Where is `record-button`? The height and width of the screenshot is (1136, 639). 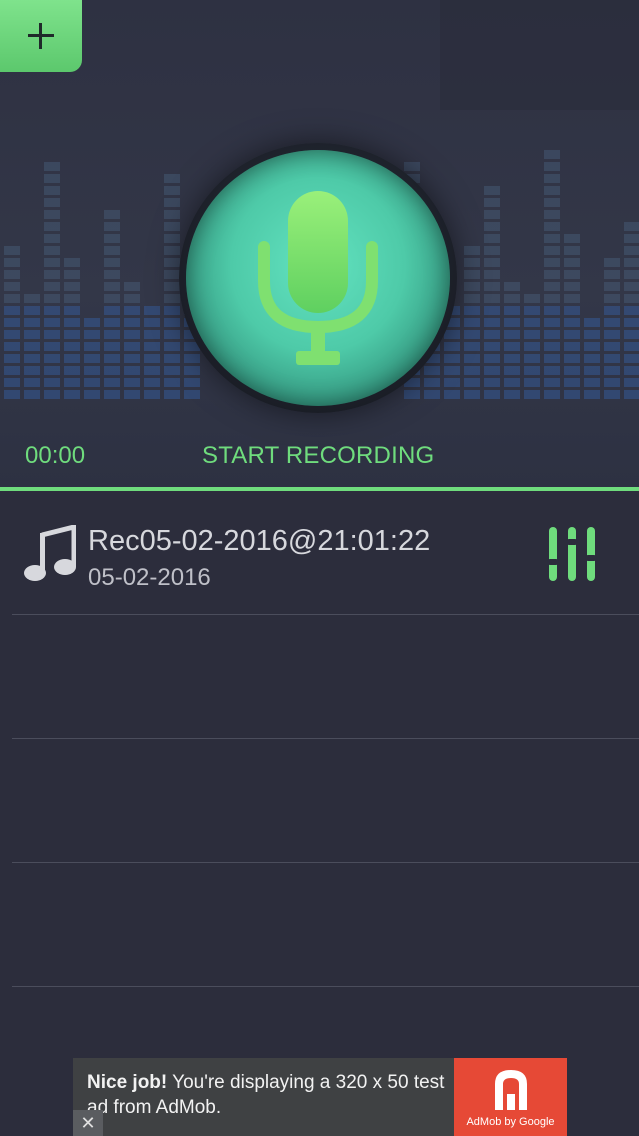
record-button is located at coordinates (318, 278).